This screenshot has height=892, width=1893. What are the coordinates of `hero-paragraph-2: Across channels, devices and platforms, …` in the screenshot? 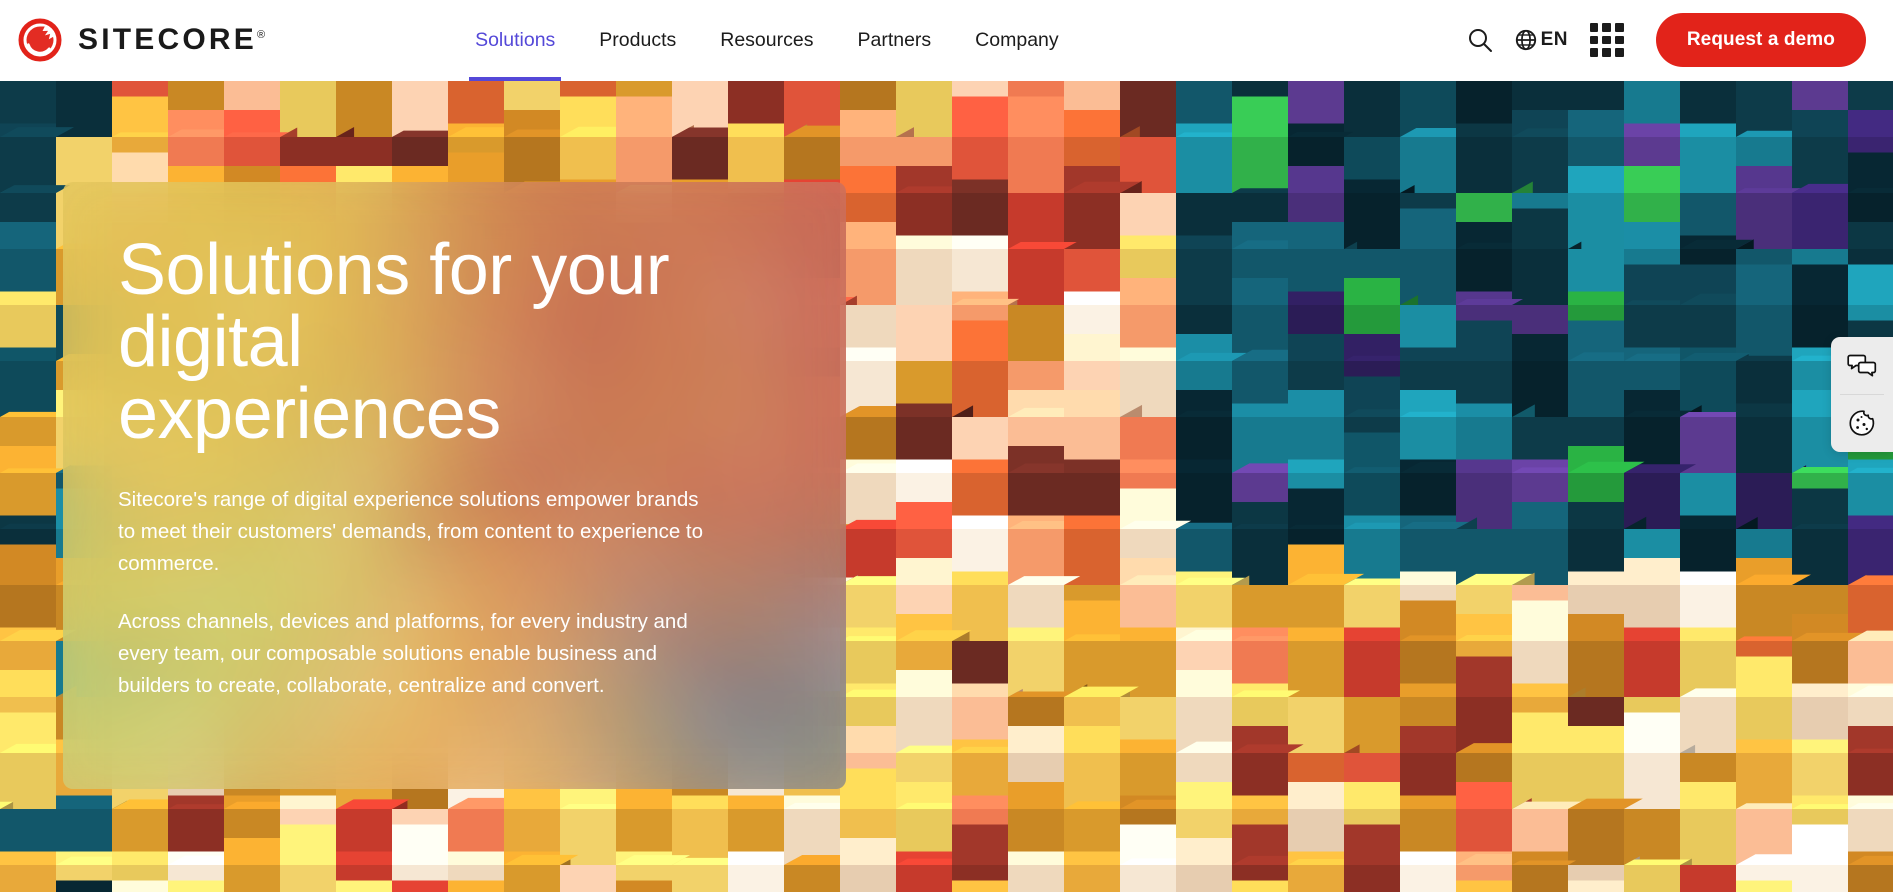 It's located at (403, 653).